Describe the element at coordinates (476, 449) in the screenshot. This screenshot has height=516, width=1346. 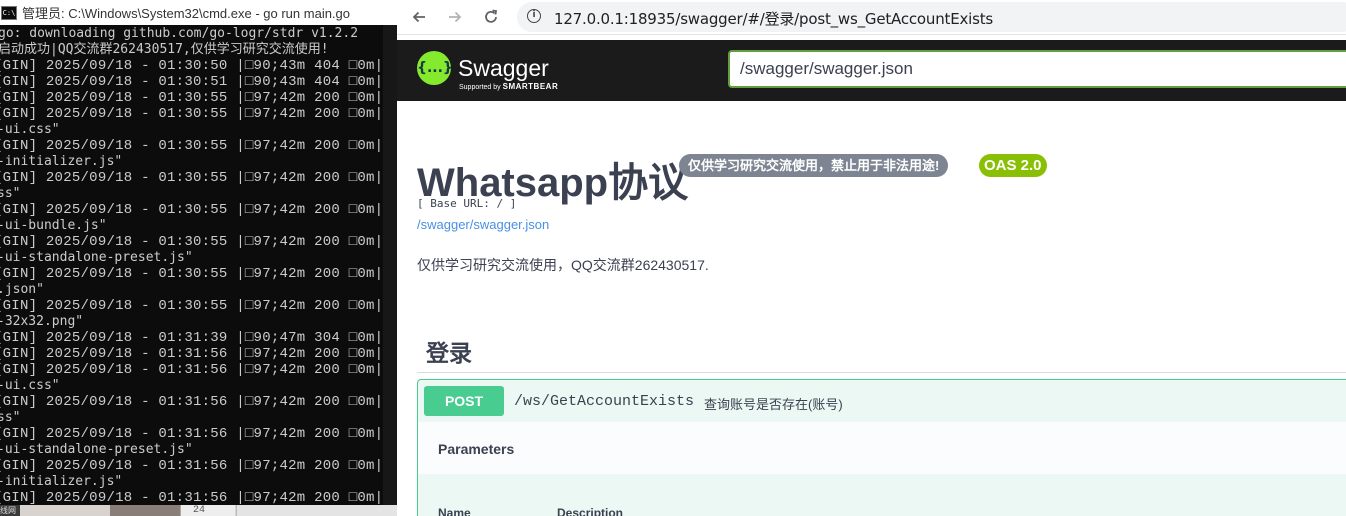
I see `parameters-title: Parameters` at that location.